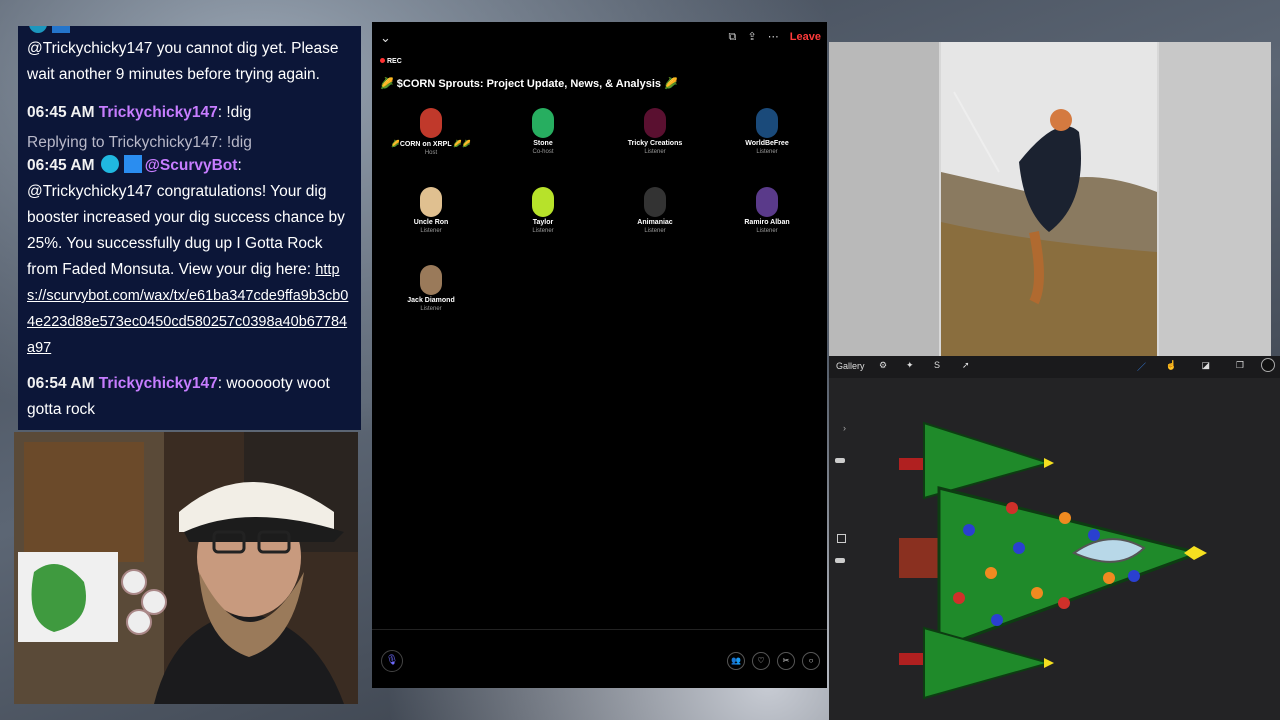 This screenshot has height=720, width=1280. I want to click on react-icon: ♡, so click(761, 661).